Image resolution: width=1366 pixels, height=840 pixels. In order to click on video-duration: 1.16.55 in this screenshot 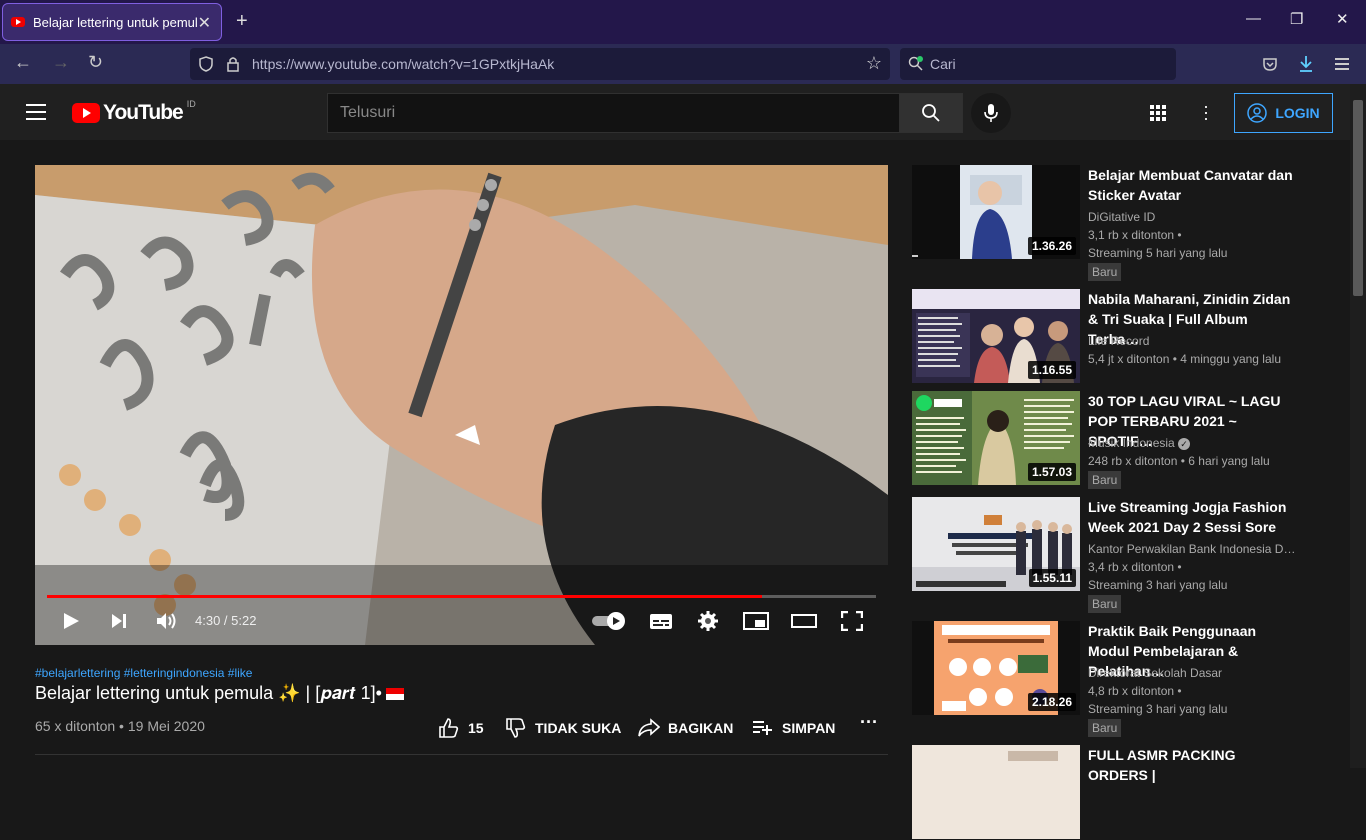, I will do `click(1051, 370)`.